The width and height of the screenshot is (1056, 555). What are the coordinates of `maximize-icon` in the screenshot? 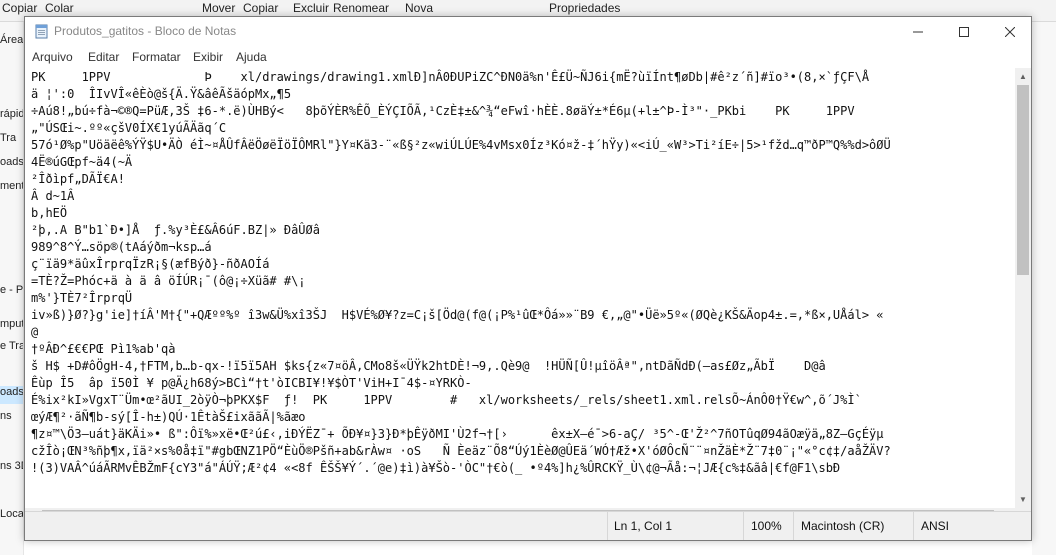 It's located at (964, 32).